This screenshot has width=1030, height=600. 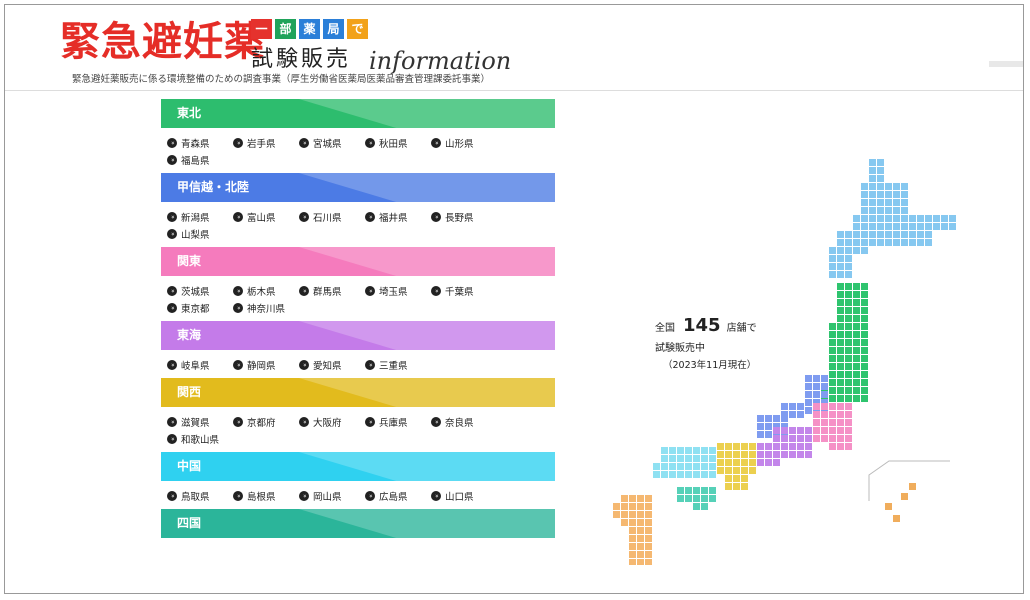 I want to click on prefecture-label: 滋賀県, so click(x=195, y=423).